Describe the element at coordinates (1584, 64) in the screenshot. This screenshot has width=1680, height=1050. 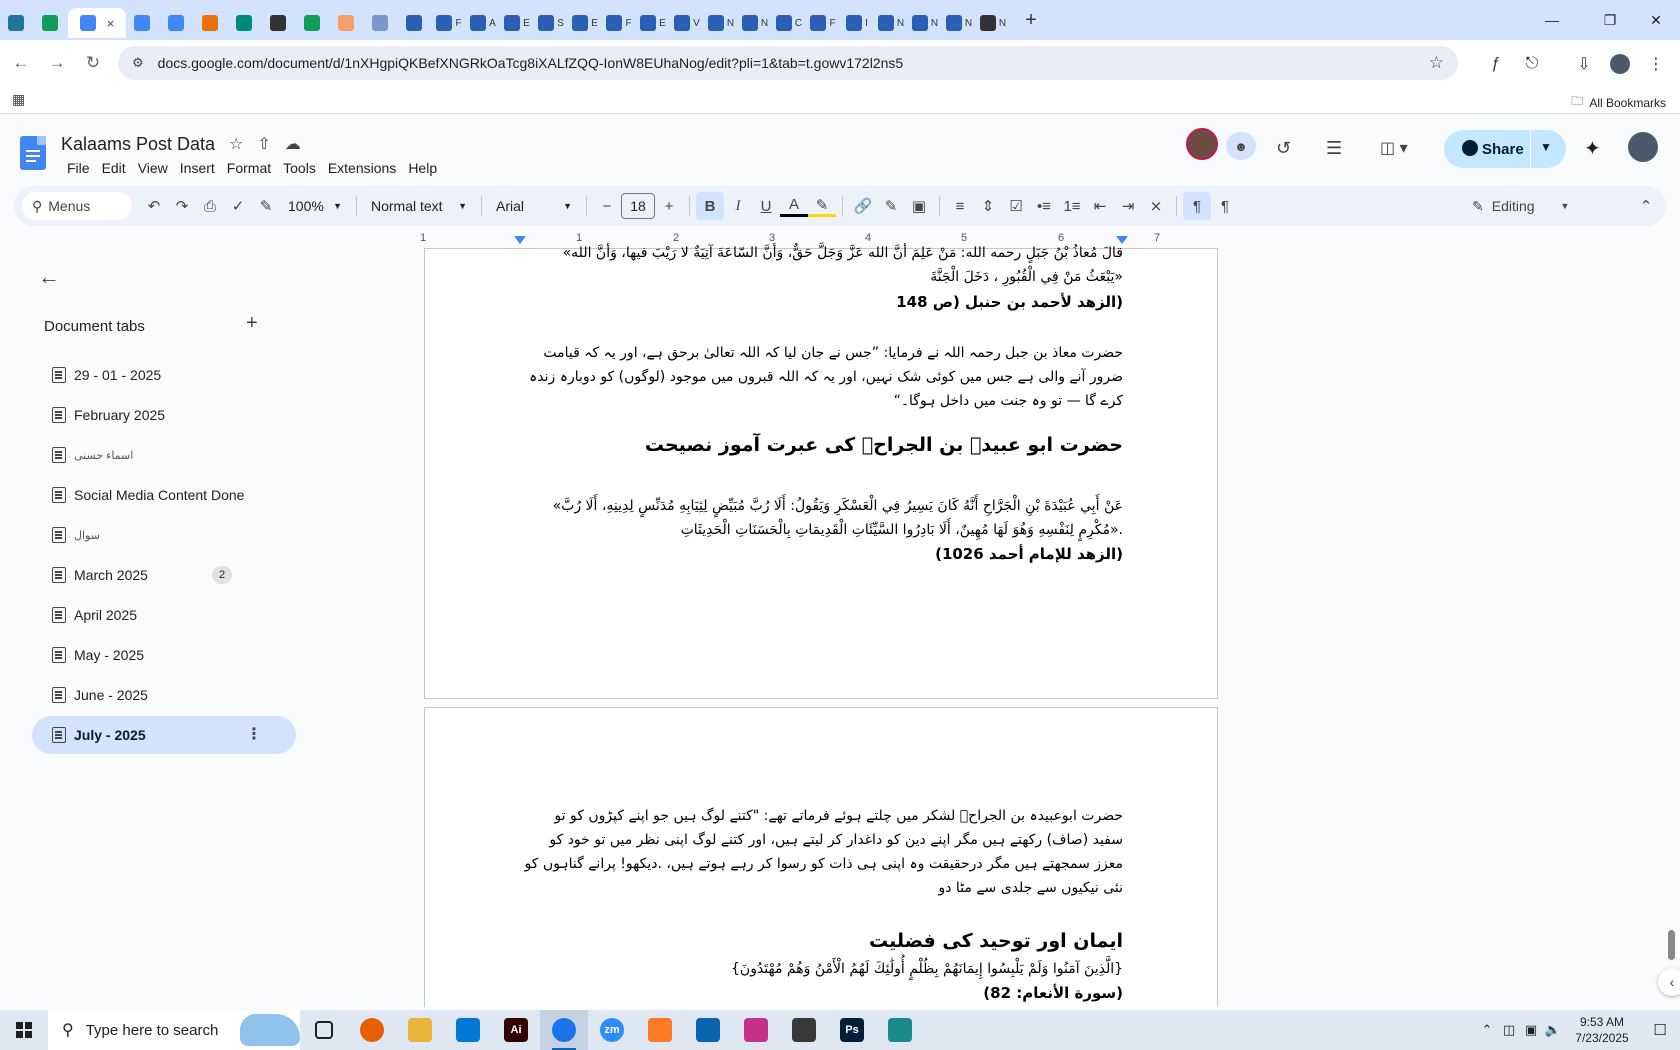
I see `download-icon: ⇩` at that location.